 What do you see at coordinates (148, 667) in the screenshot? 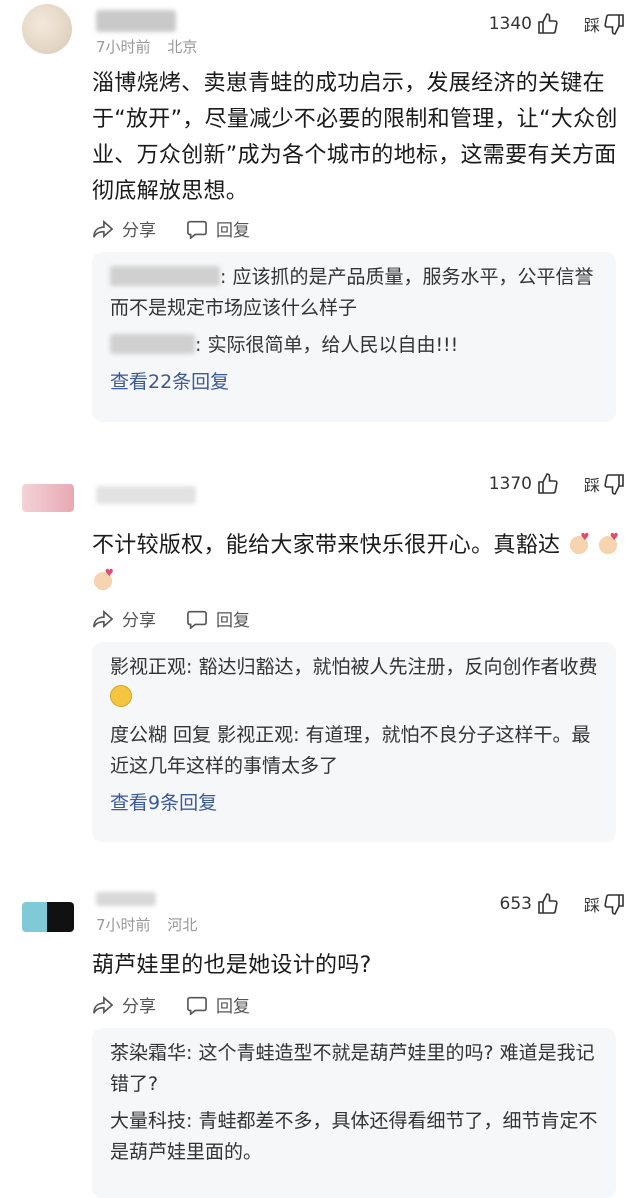
I see `reply-author: 影视正观` at bounding box center [148, 667].